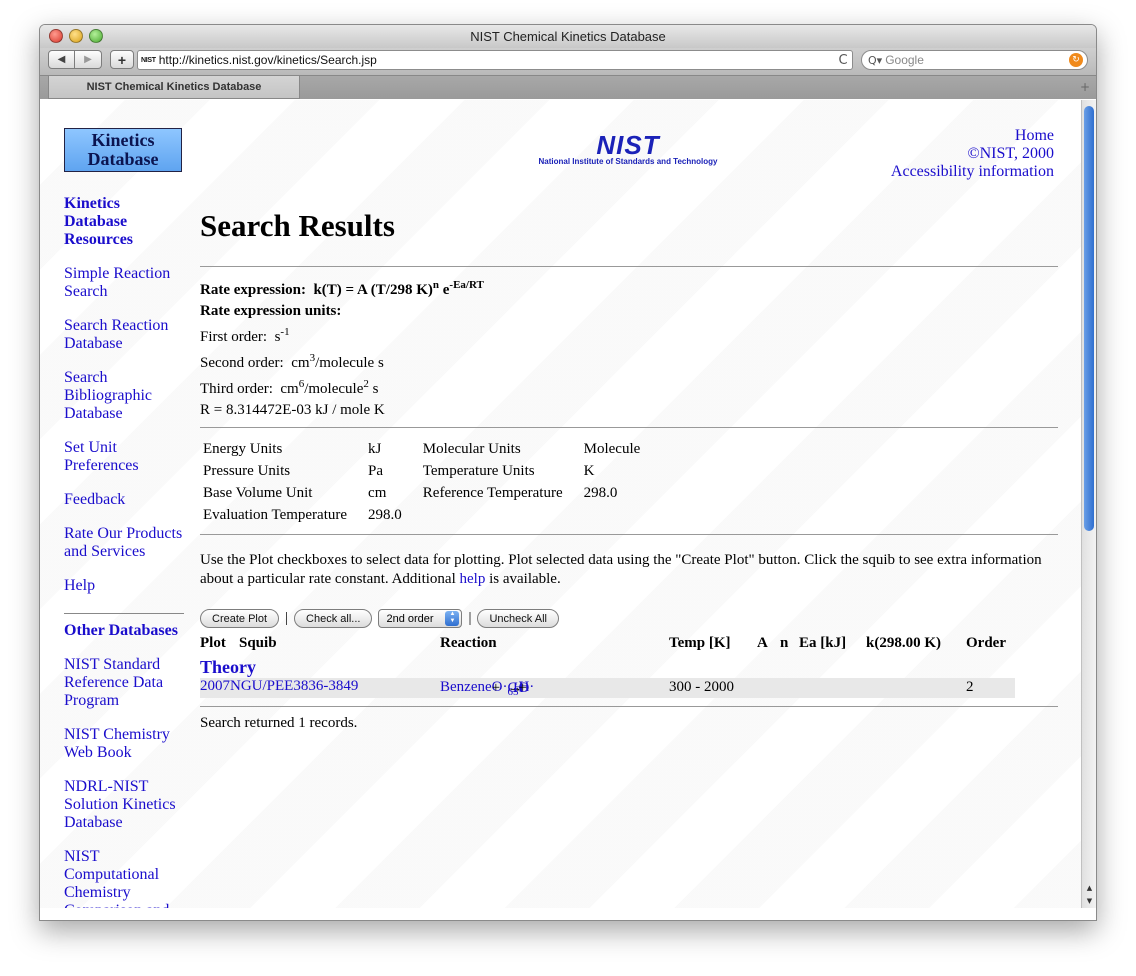  Describe the element at coordinates (279, 723) in the screenshot. I see `results-count-text: Search returned 1 records.` at that location.